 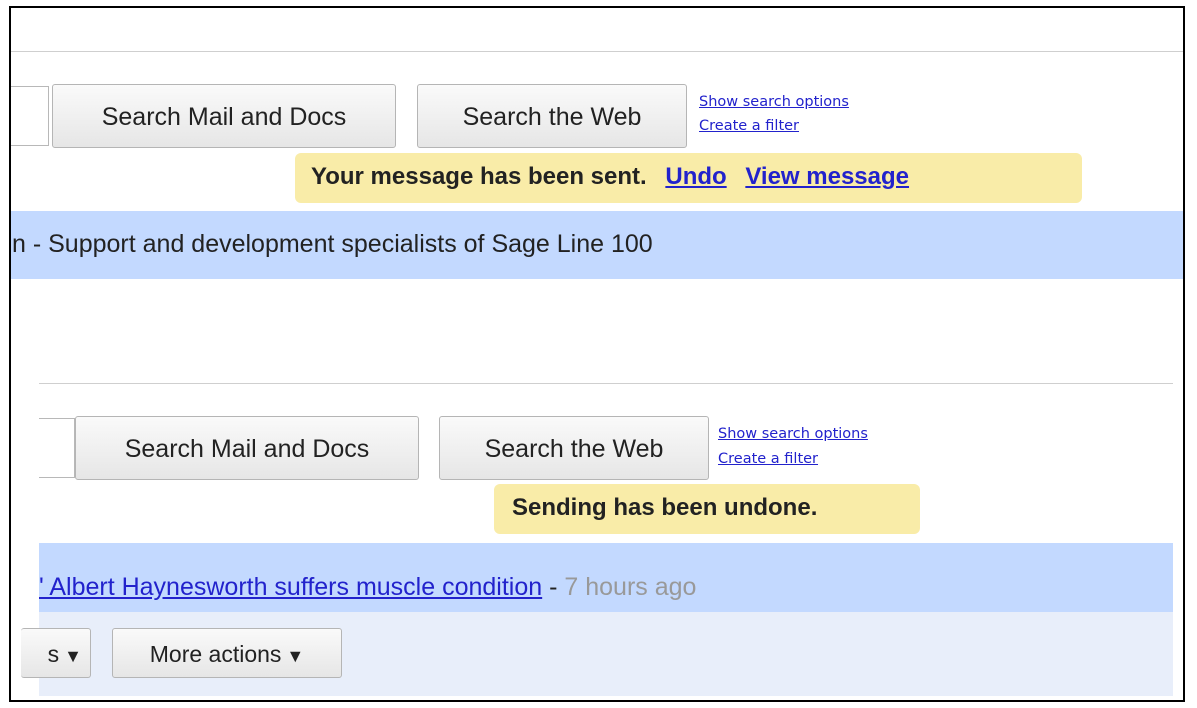 What do you see at coordinates (827, 176) in the screenshot?
I see `view-message-link: View message` at bounding box center [827, 176].